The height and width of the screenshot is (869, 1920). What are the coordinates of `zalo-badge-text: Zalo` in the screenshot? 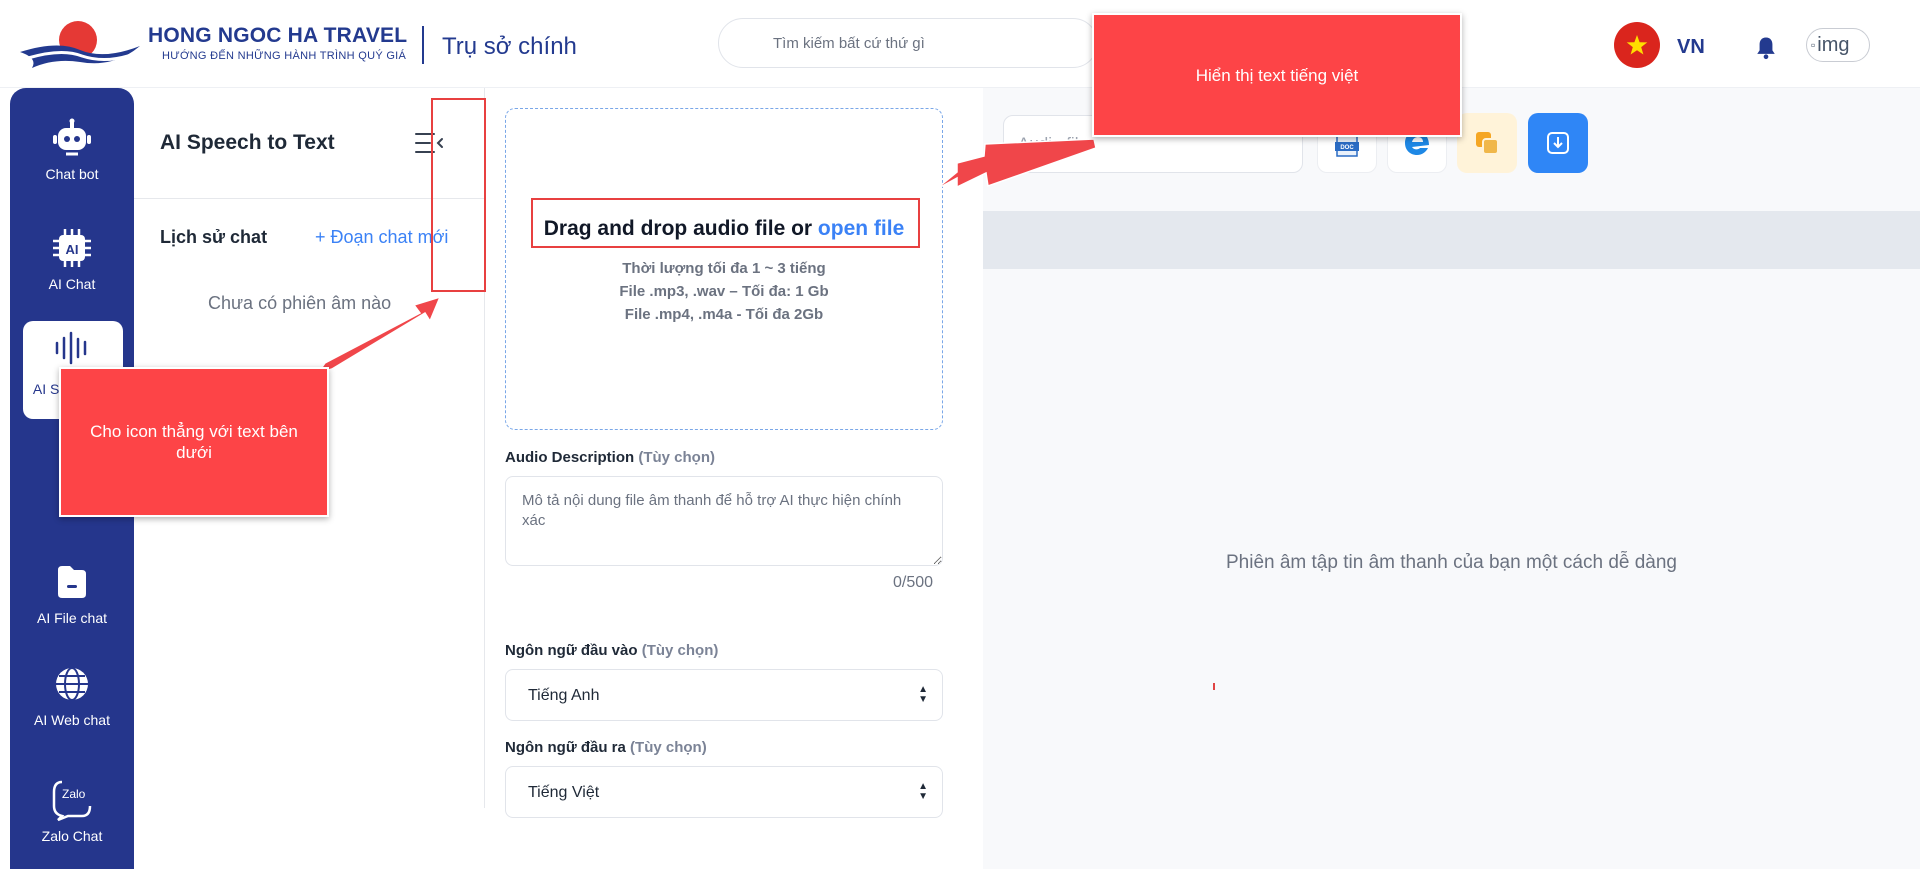 It's located at (74, 794).